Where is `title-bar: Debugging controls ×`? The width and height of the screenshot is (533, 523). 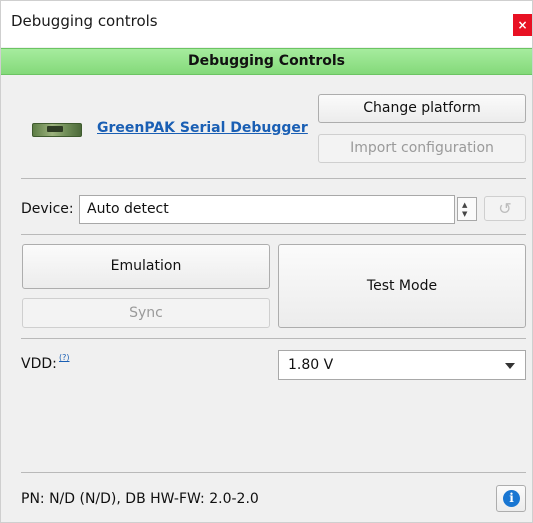 title-bar: Debugging controls × is located at coordinates (266, 24).